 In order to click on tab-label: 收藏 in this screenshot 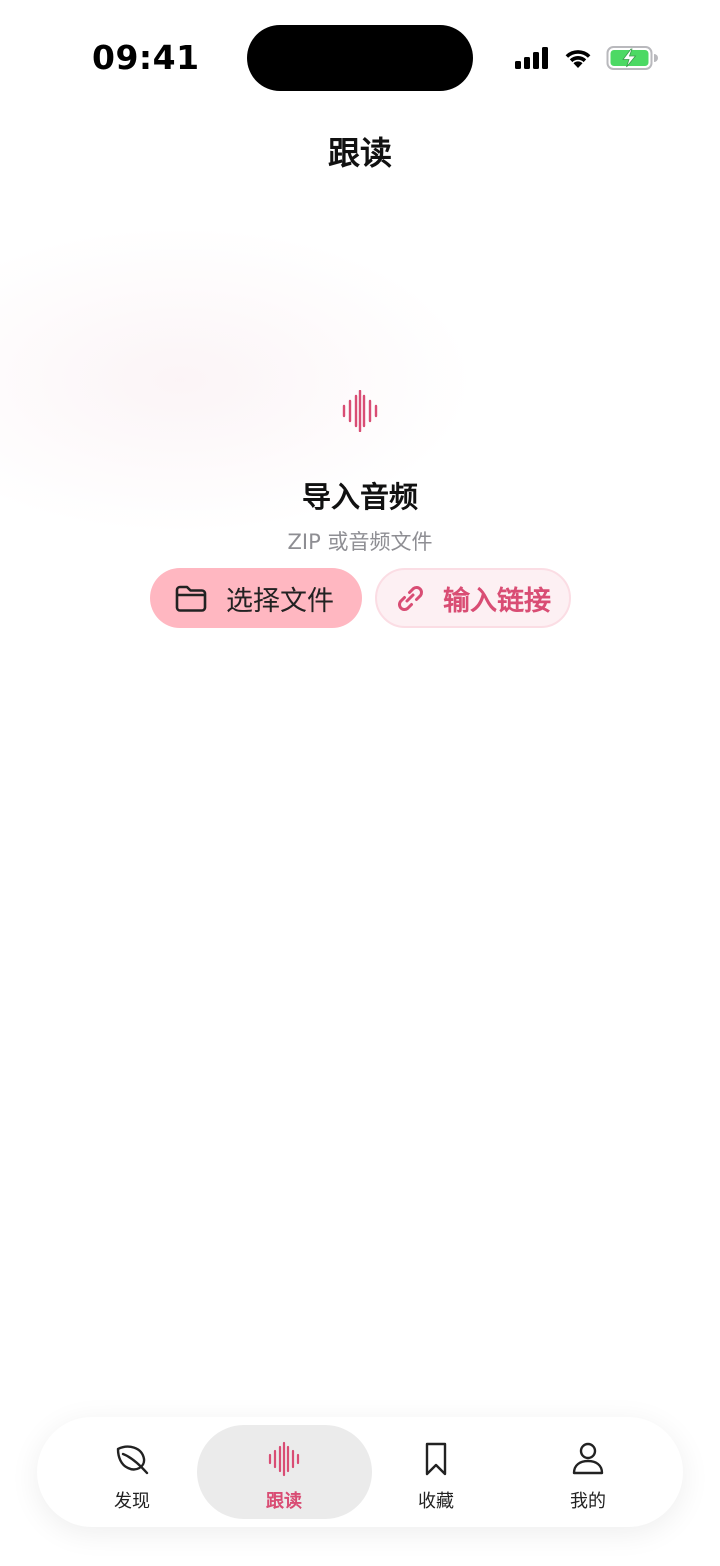, I will do `click(436, 1501)`.